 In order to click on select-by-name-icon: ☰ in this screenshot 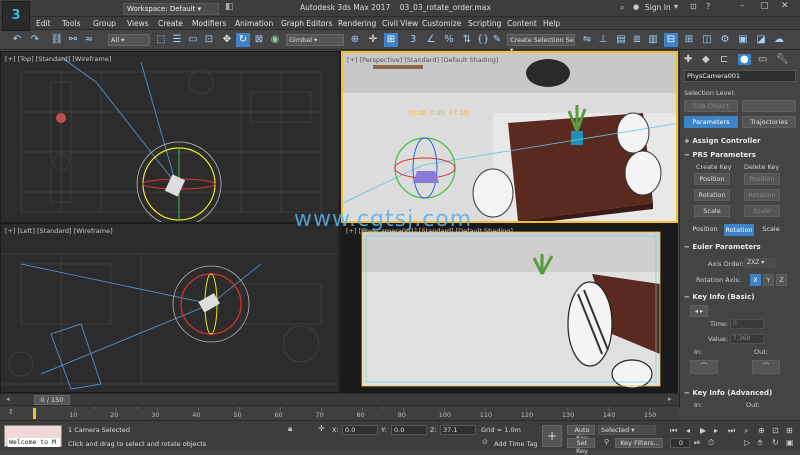, I will do `click(177, 40)`.